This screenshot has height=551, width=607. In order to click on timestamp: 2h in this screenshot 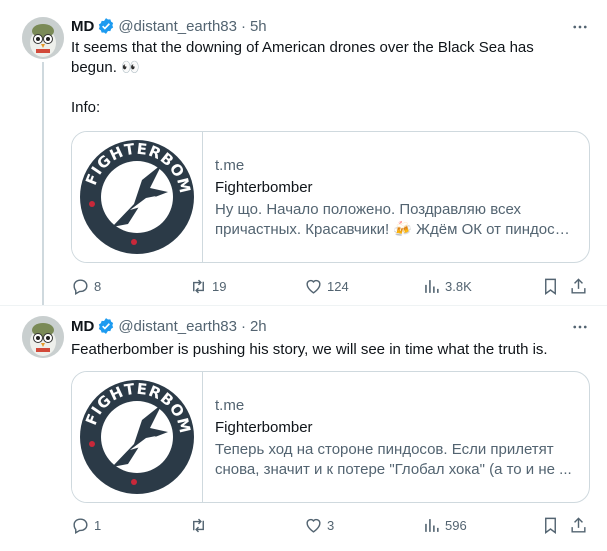, I will do `click(258, 326)`.